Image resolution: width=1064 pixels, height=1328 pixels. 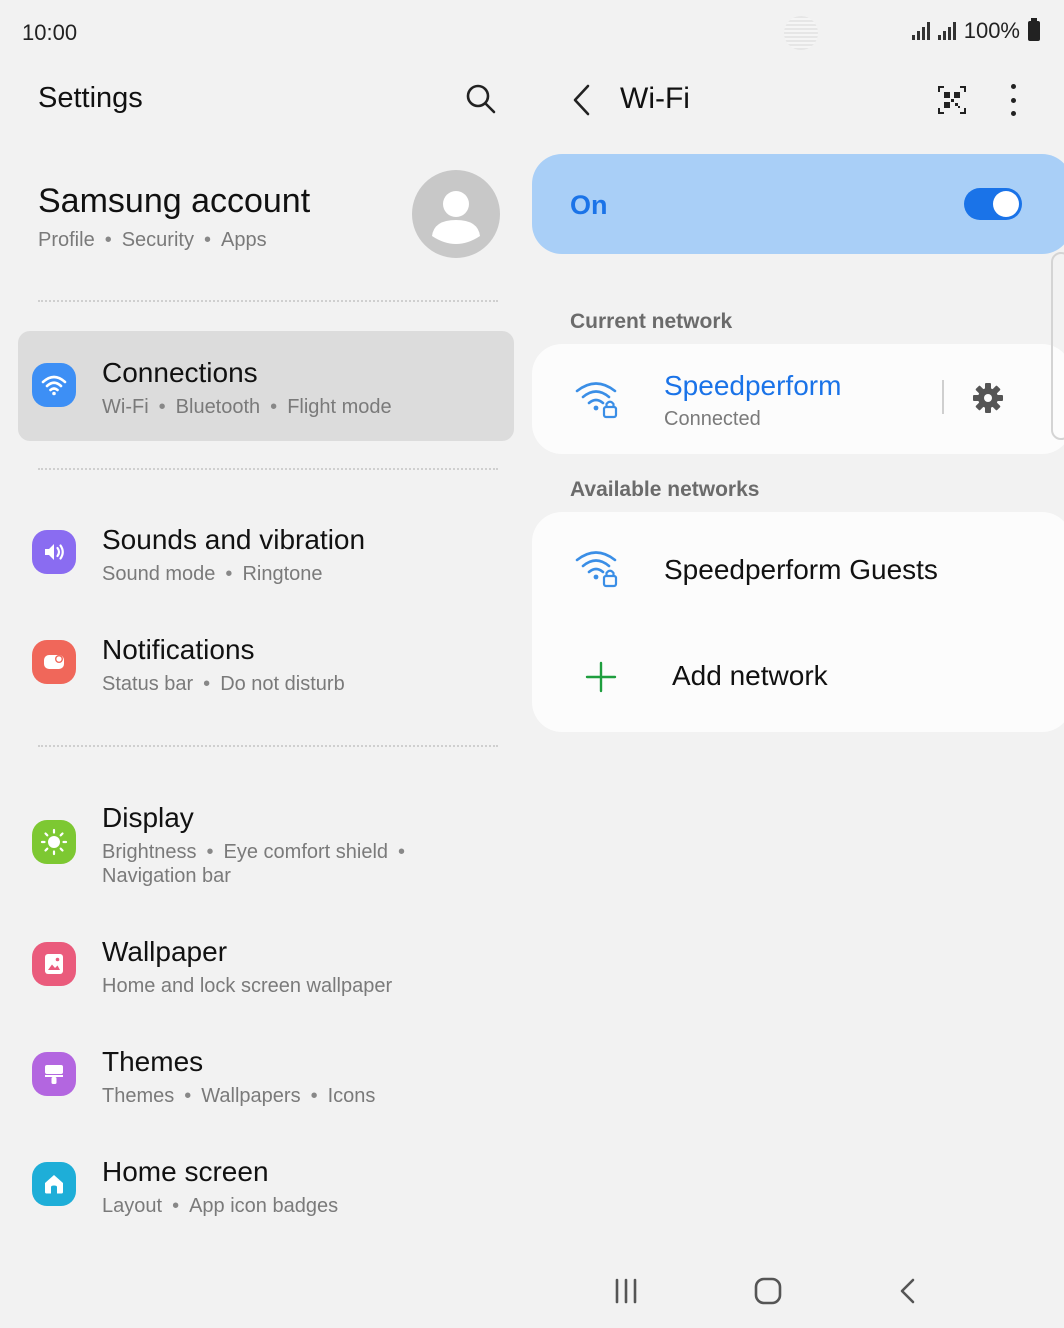 I want to click on account-sub-security: Security, so click(x=157, y=240).